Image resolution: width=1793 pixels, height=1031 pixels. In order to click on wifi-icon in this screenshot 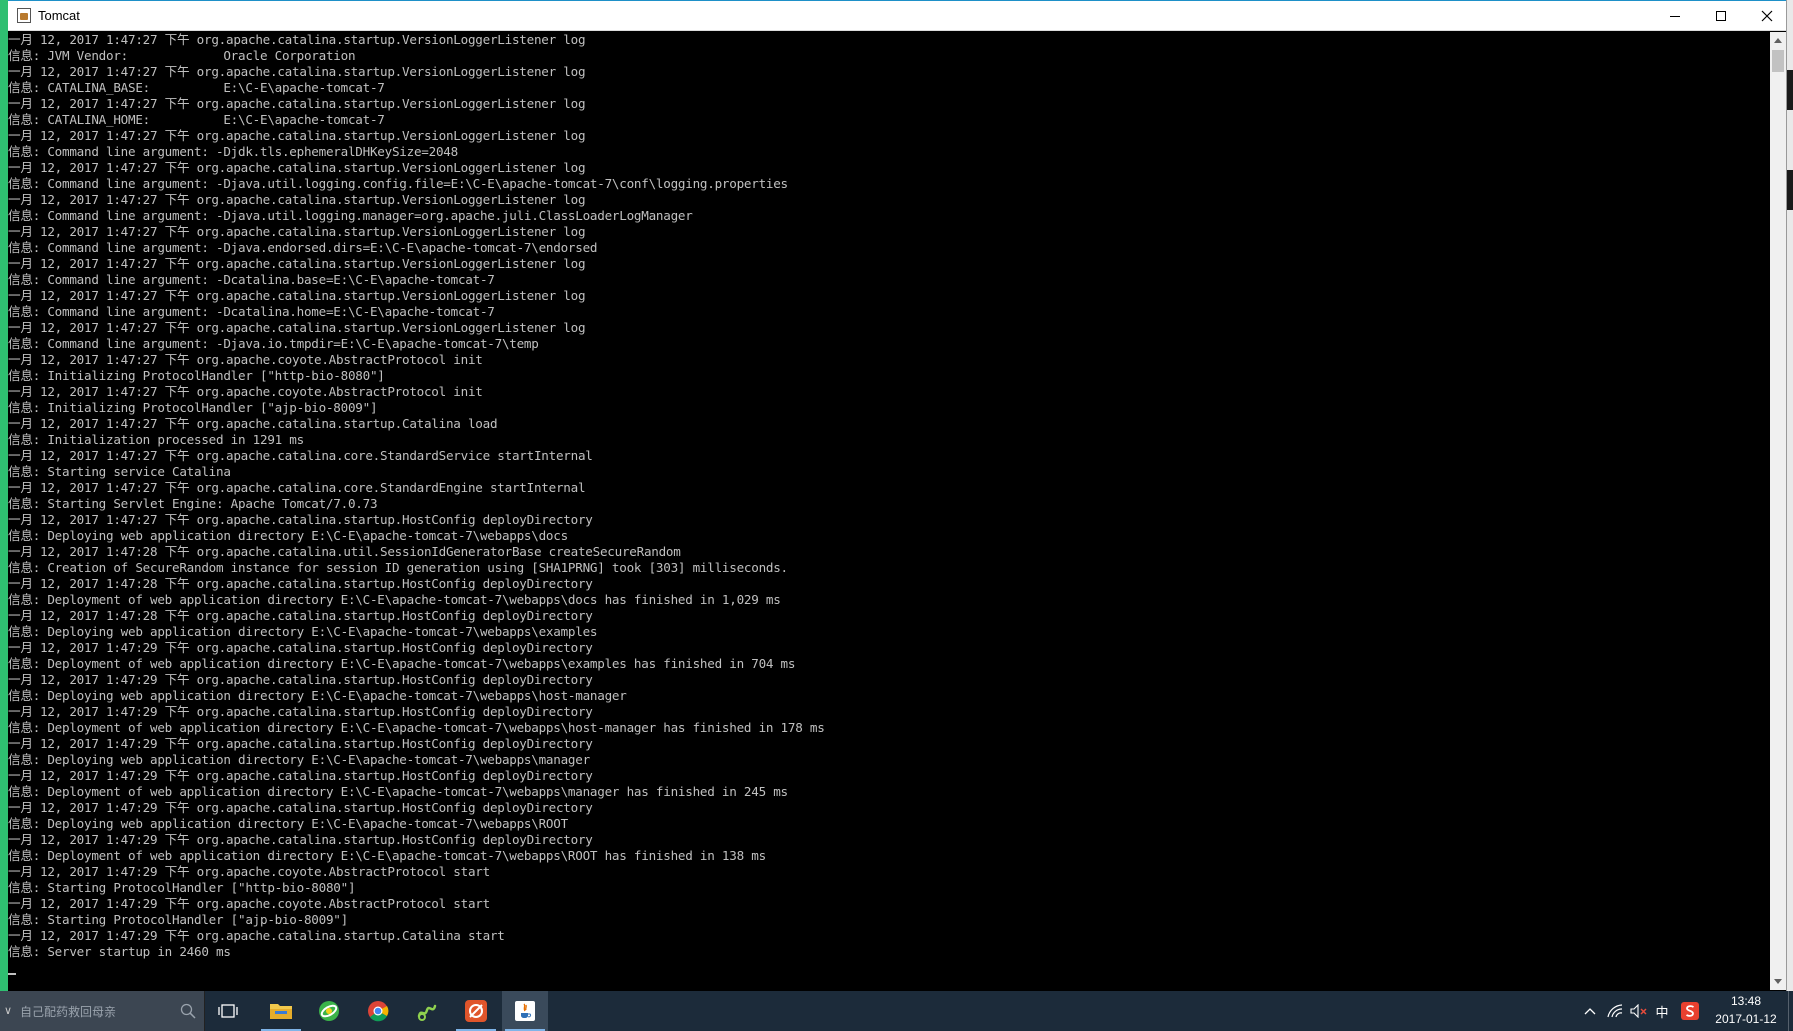, I will do `click(1615, 1011)`.